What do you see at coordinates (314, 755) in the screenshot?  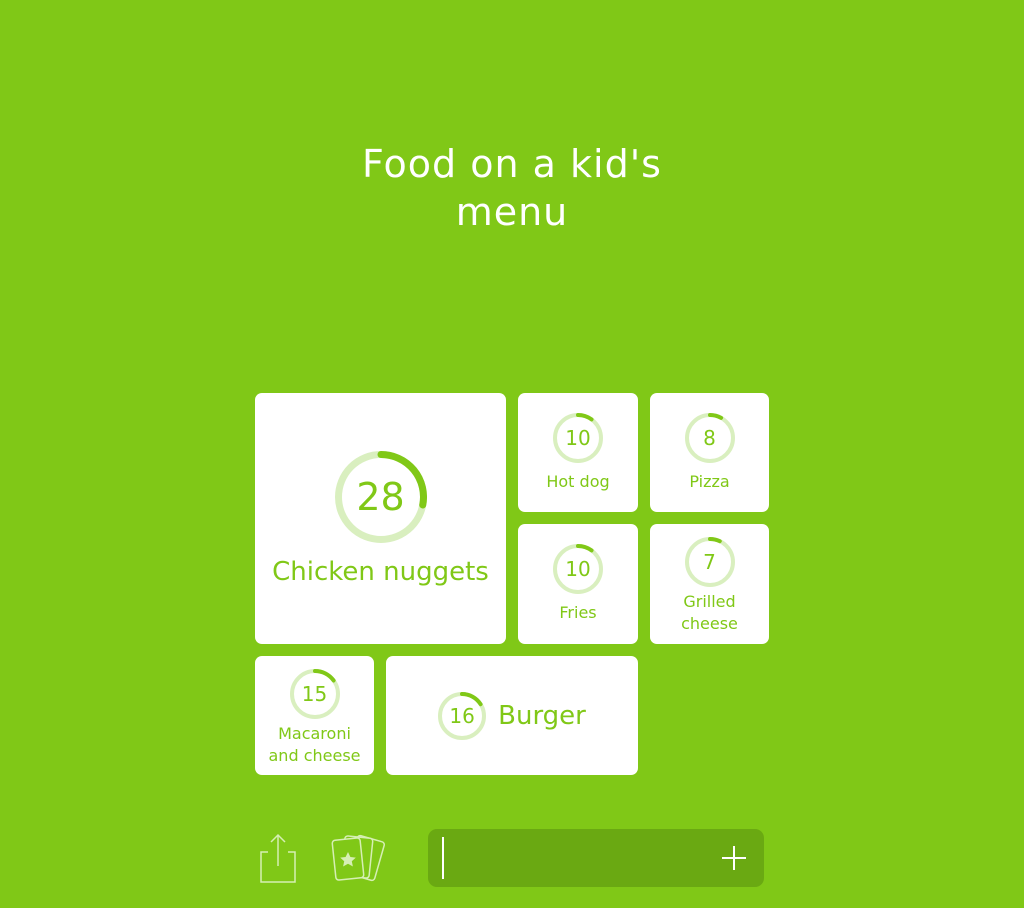 I see `answer-label-line: and cheese` at bounding box center [314, 755].